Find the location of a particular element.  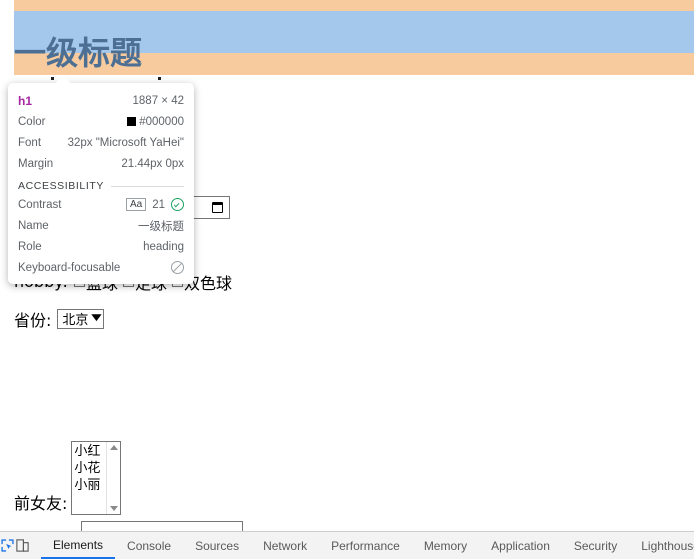

tab-security: Security is located at coordinates (595, 545).